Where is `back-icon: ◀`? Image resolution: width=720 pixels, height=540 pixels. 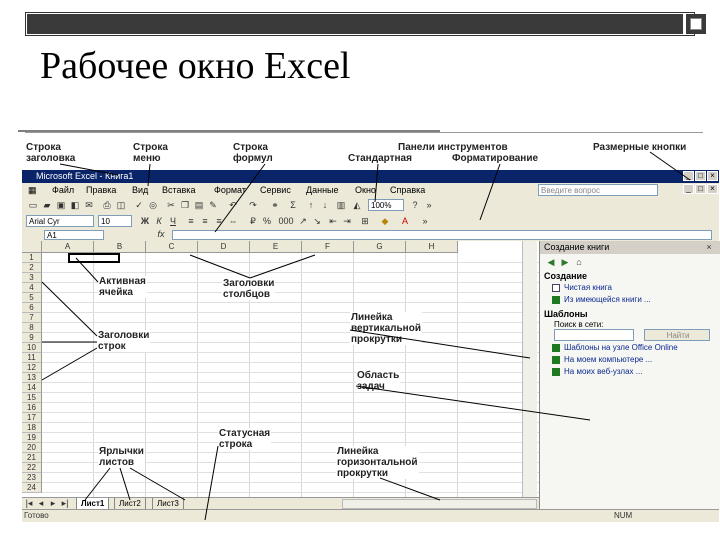 back-icon: ◀ is located at coordinates (551, 262).